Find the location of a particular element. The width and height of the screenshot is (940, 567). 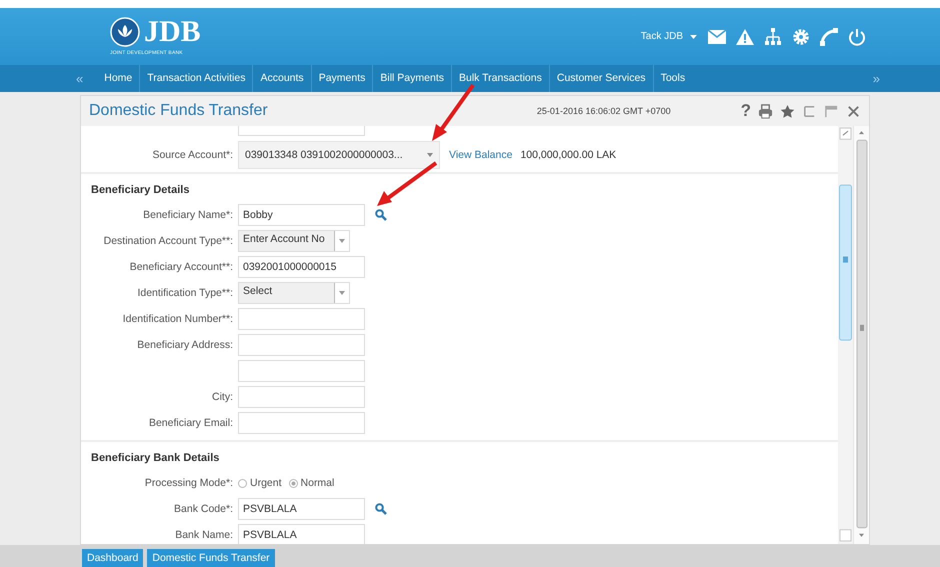

balance-amount: 100,000,000.00 LAK is located at coordinates (568, 155).